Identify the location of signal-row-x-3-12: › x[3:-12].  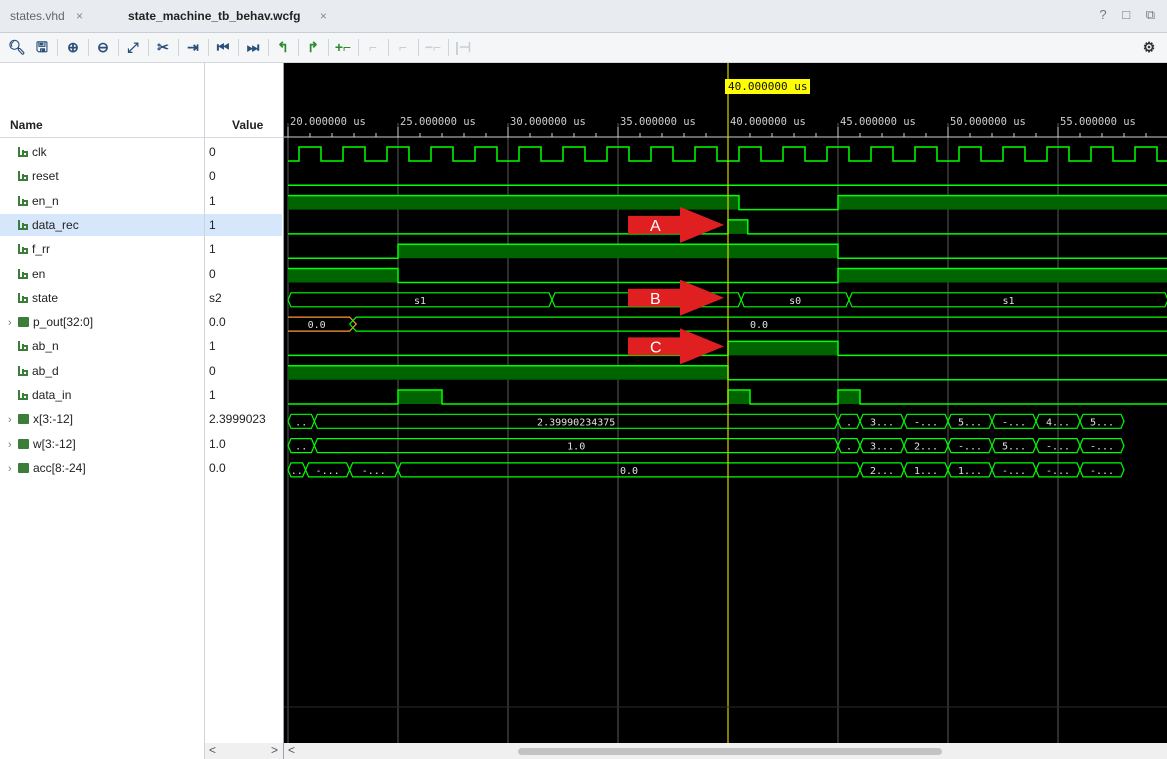
(40, 419).